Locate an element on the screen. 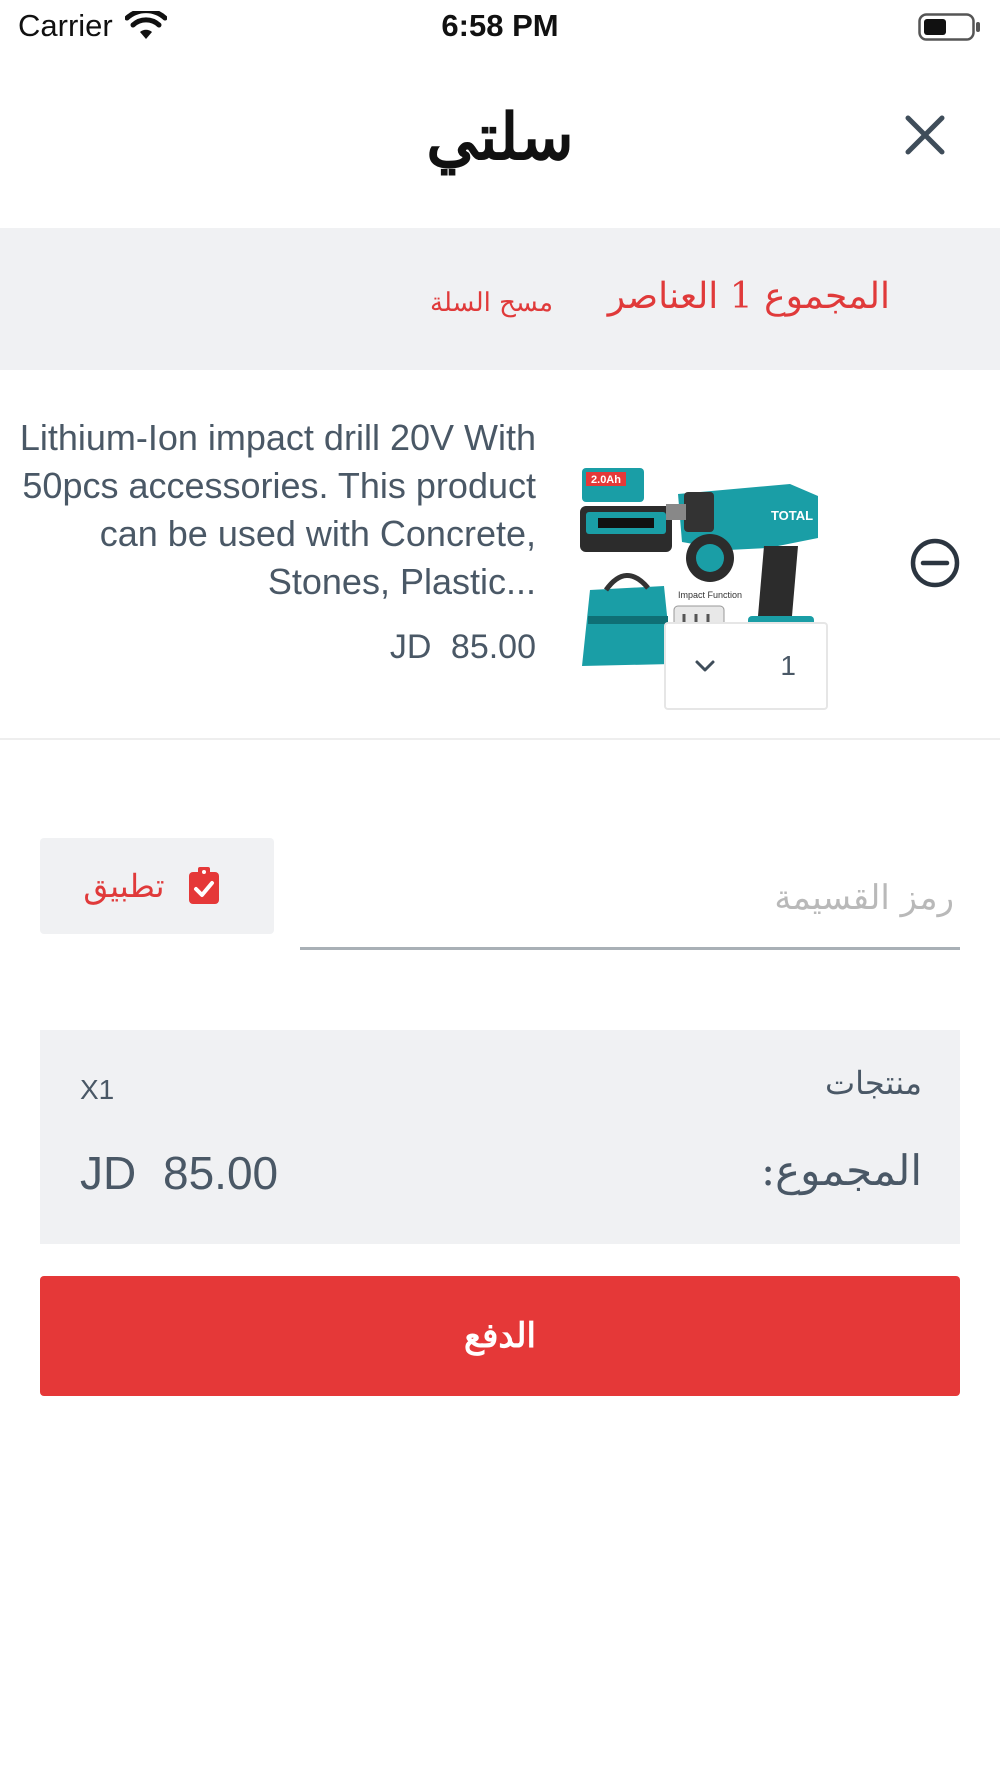 This screenshot has height=1778, width=1000. sum-label: المجموع: is located at coordinates (841, 1170).